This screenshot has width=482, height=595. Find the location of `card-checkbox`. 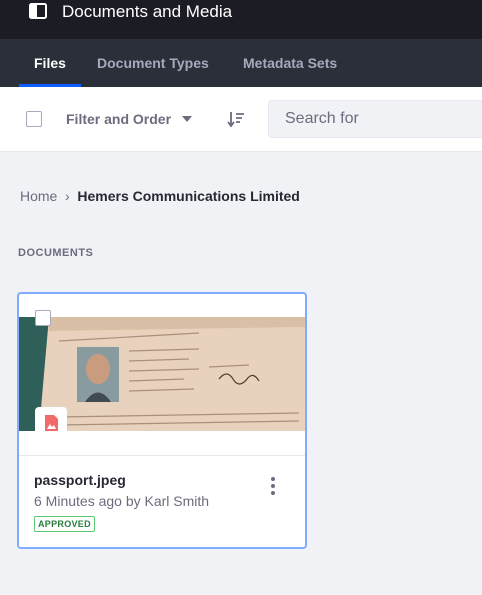

card-checkbox is located at coordinates (43, 318).